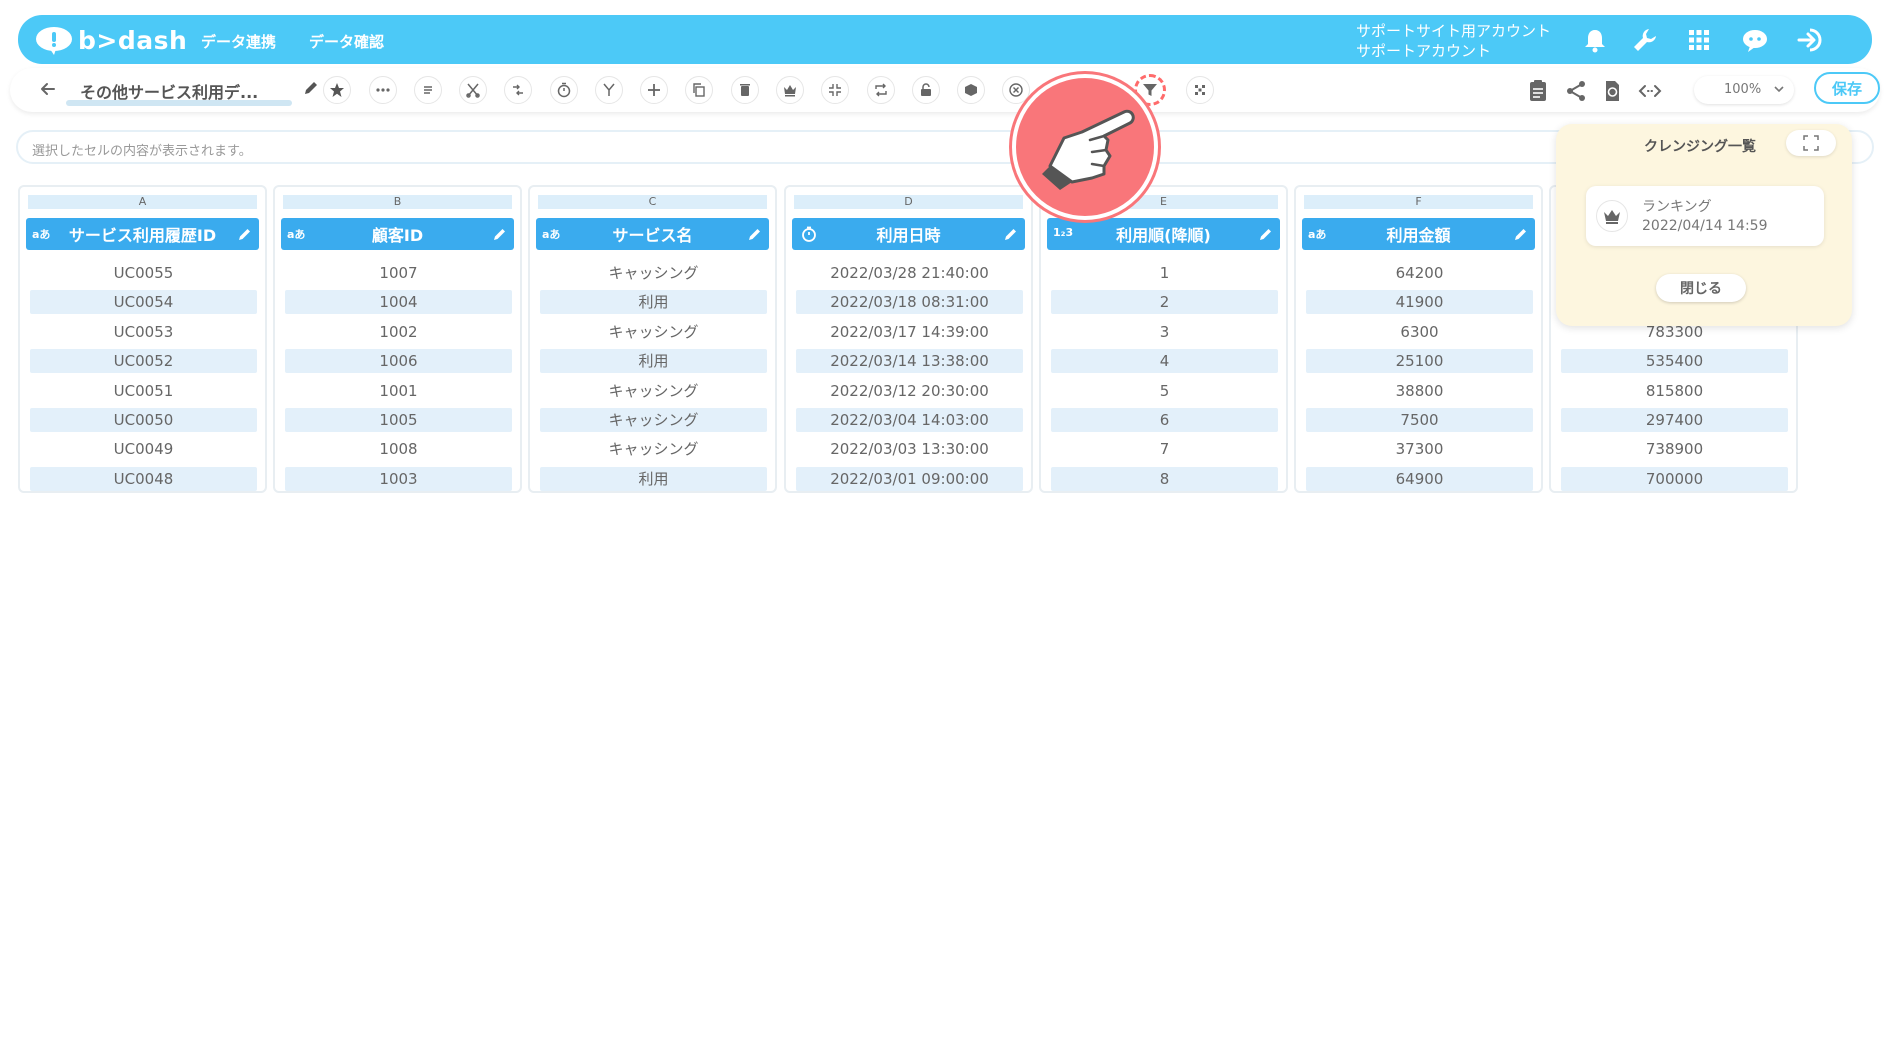 Image resolution: width=1890 pixels, height=1063 pixels. Describe the element at coordinates (699, 90) in the screenshot. I see `copy-button` at that location.